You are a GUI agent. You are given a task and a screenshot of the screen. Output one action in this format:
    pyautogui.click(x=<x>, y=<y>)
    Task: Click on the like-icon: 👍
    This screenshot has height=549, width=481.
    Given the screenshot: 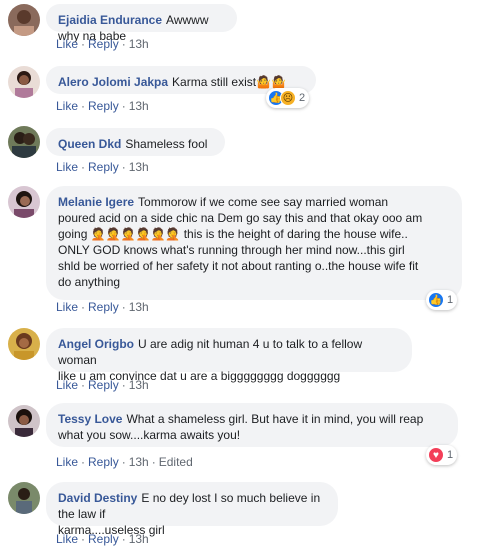 What is the action you would take?
    pyautogui.click(x=436, y=300)
    